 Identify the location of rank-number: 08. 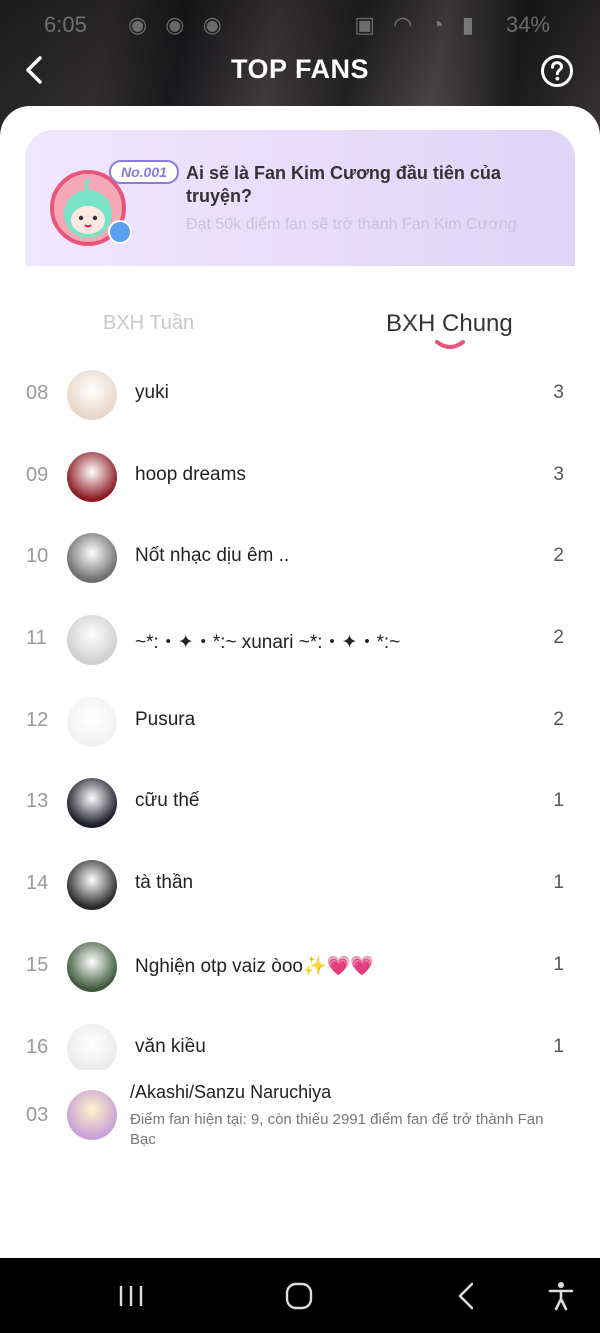
(37, 393).